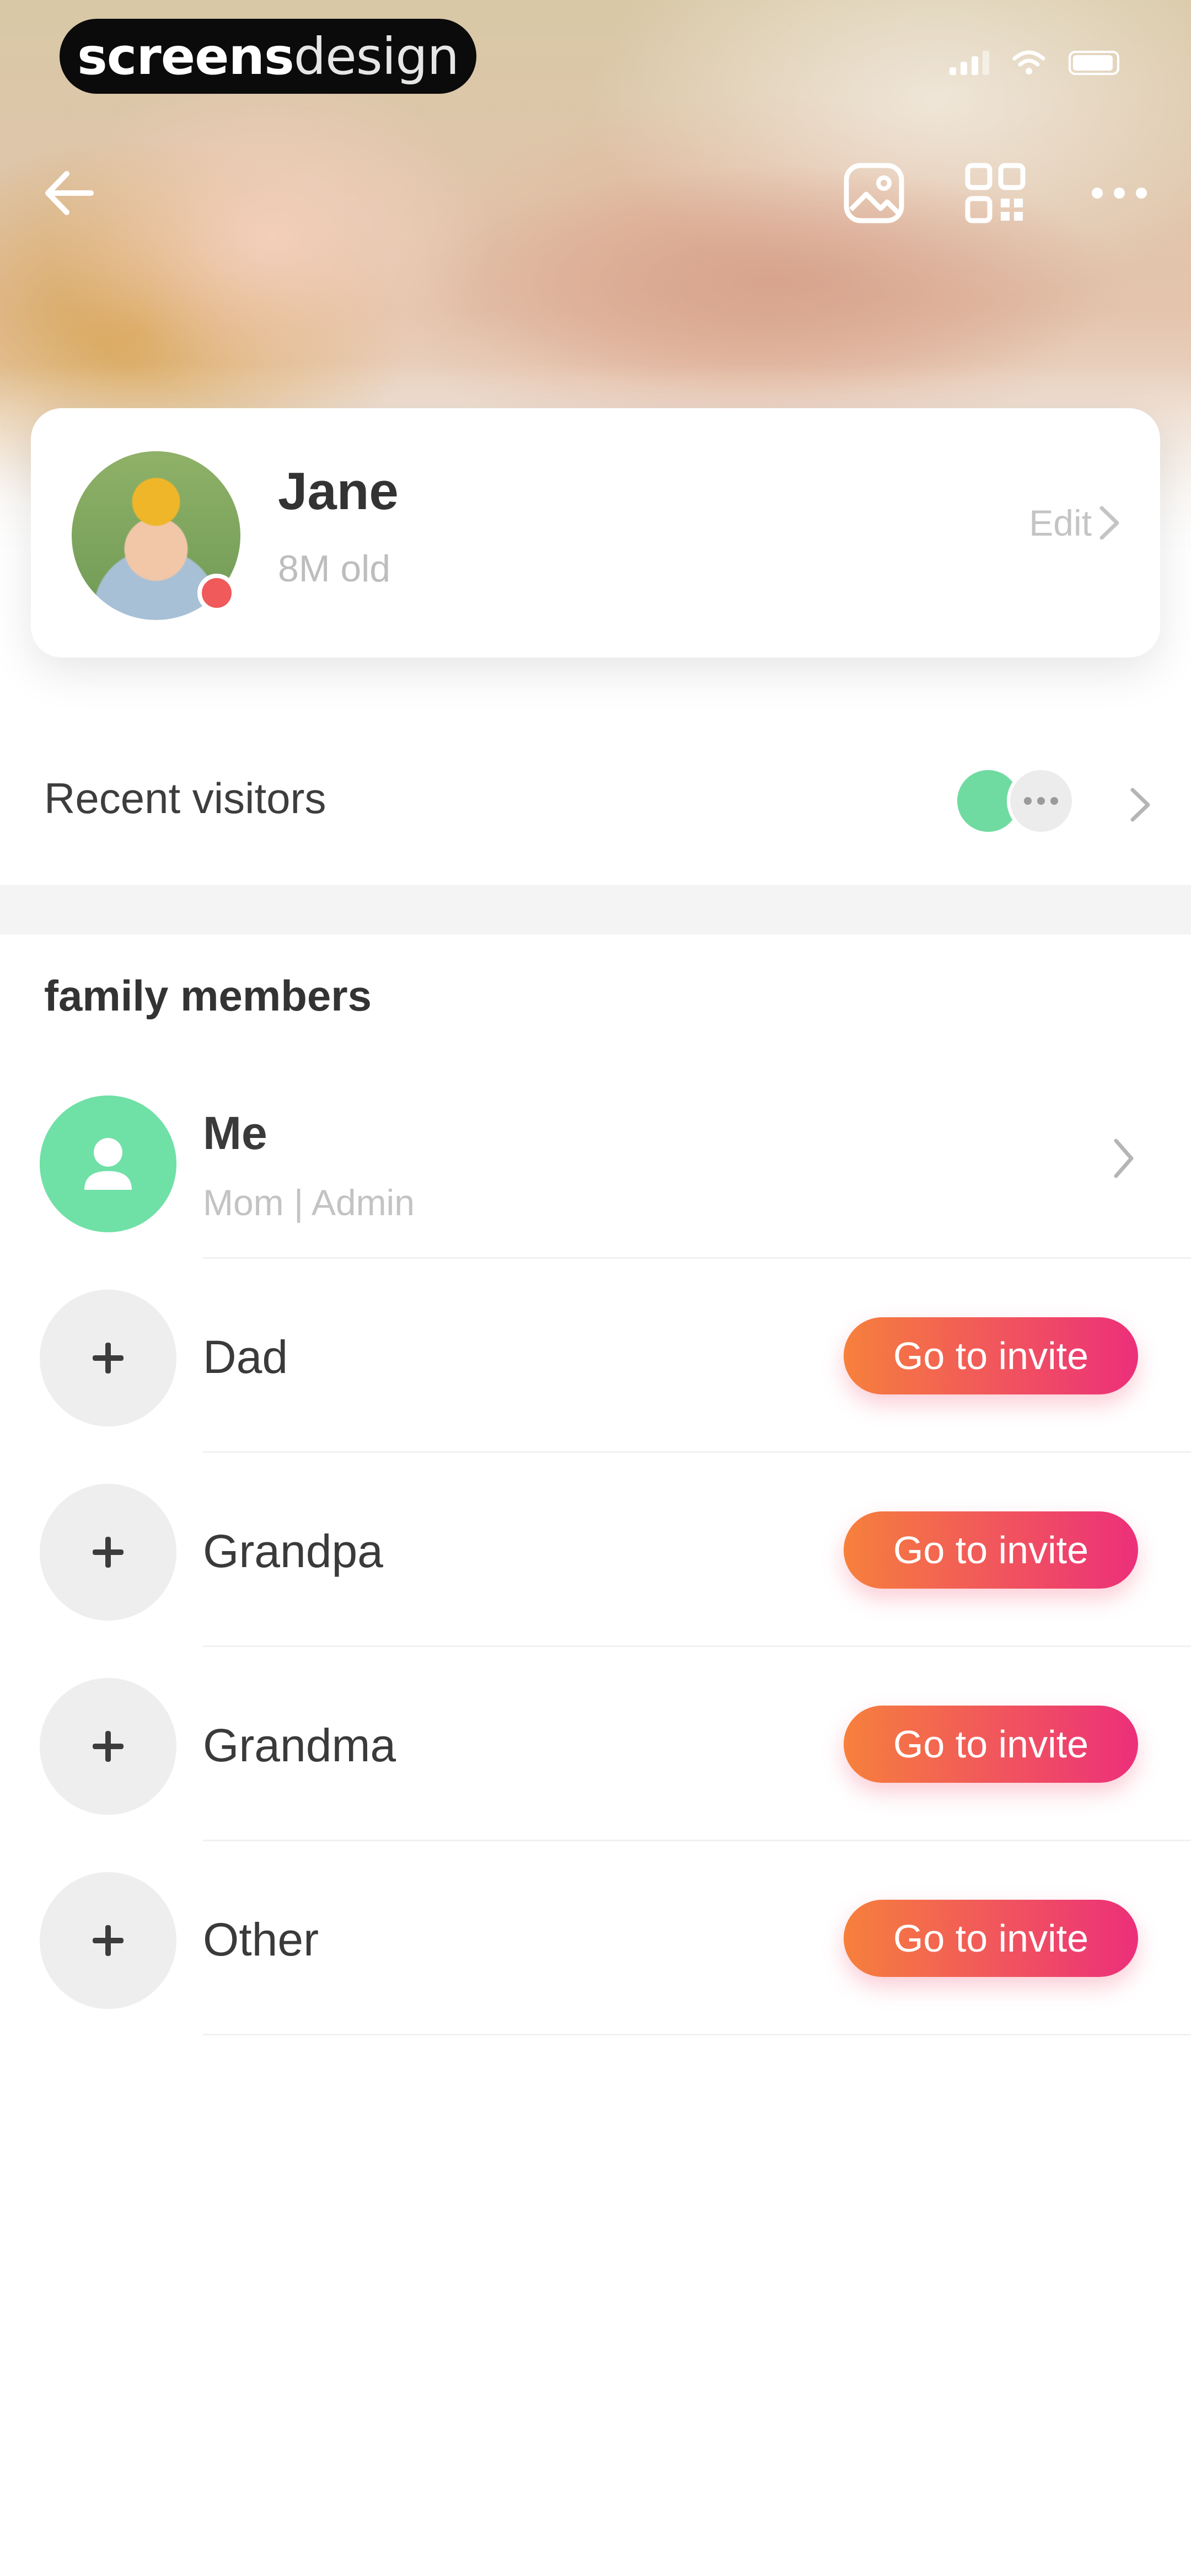 This screenshot has height=2576, width=1191. What do you see at coordinates (261, 1939) in the screenshot?
I see `member-name: Other` at bounding box center [261, 1939].